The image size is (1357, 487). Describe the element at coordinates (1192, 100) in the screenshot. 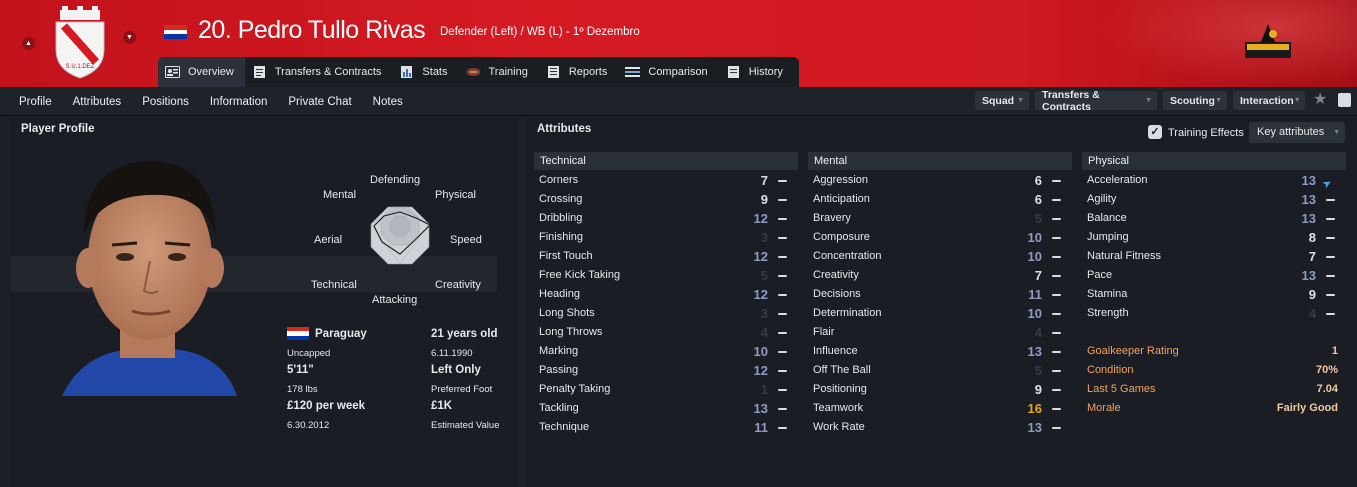

I see `dropdown-label: Scouting` at that location.